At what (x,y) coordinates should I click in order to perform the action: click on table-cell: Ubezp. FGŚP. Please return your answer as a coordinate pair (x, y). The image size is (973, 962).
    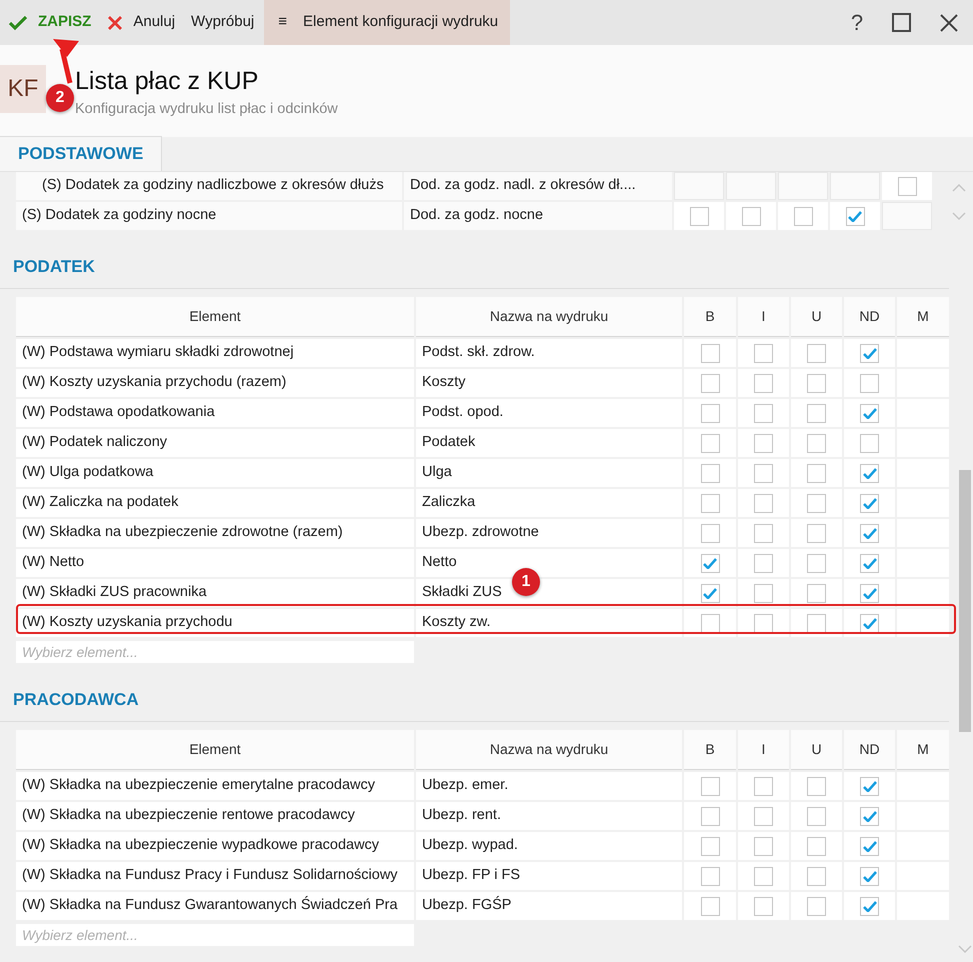
    Looking at the image, I should click on (549, 906).